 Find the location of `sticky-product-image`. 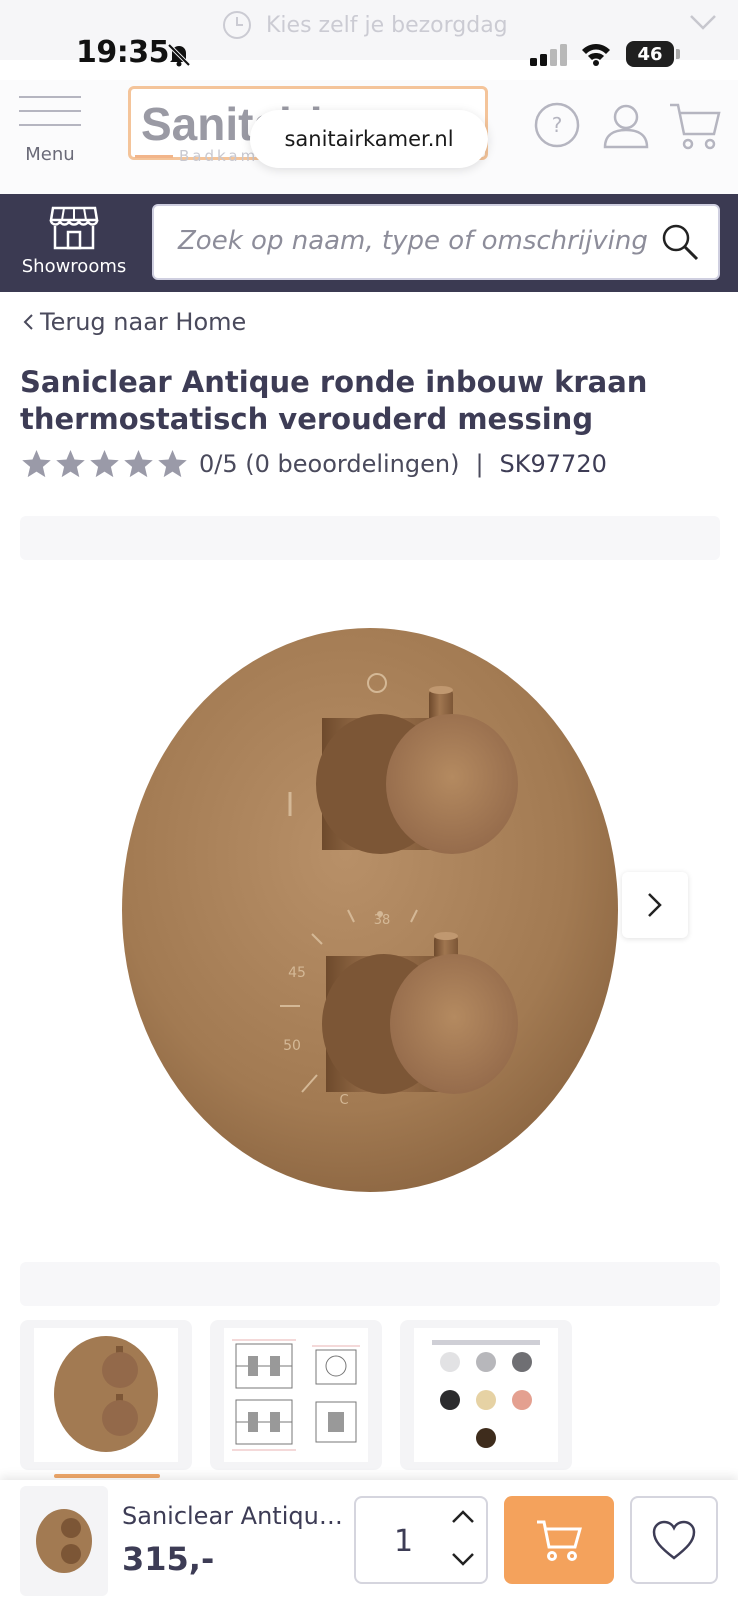

sticky-product-image is located at coordinates (64, 1541).